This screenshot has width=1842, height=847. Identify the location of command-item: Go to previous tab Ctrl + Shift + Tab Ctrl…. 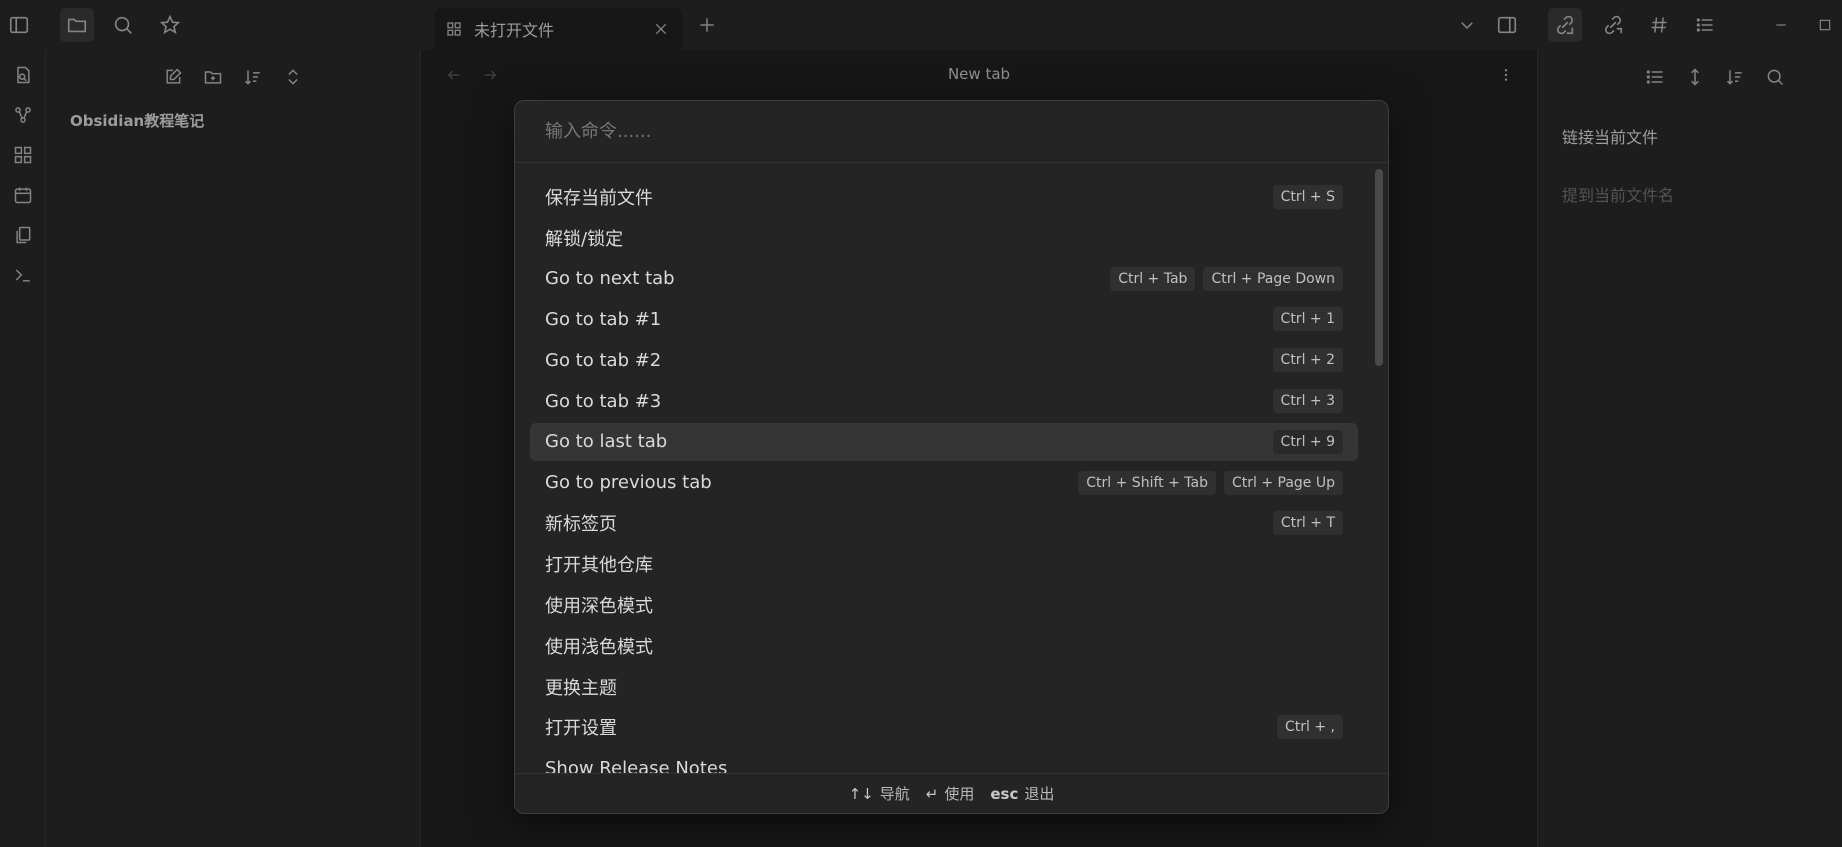
(944, 483).